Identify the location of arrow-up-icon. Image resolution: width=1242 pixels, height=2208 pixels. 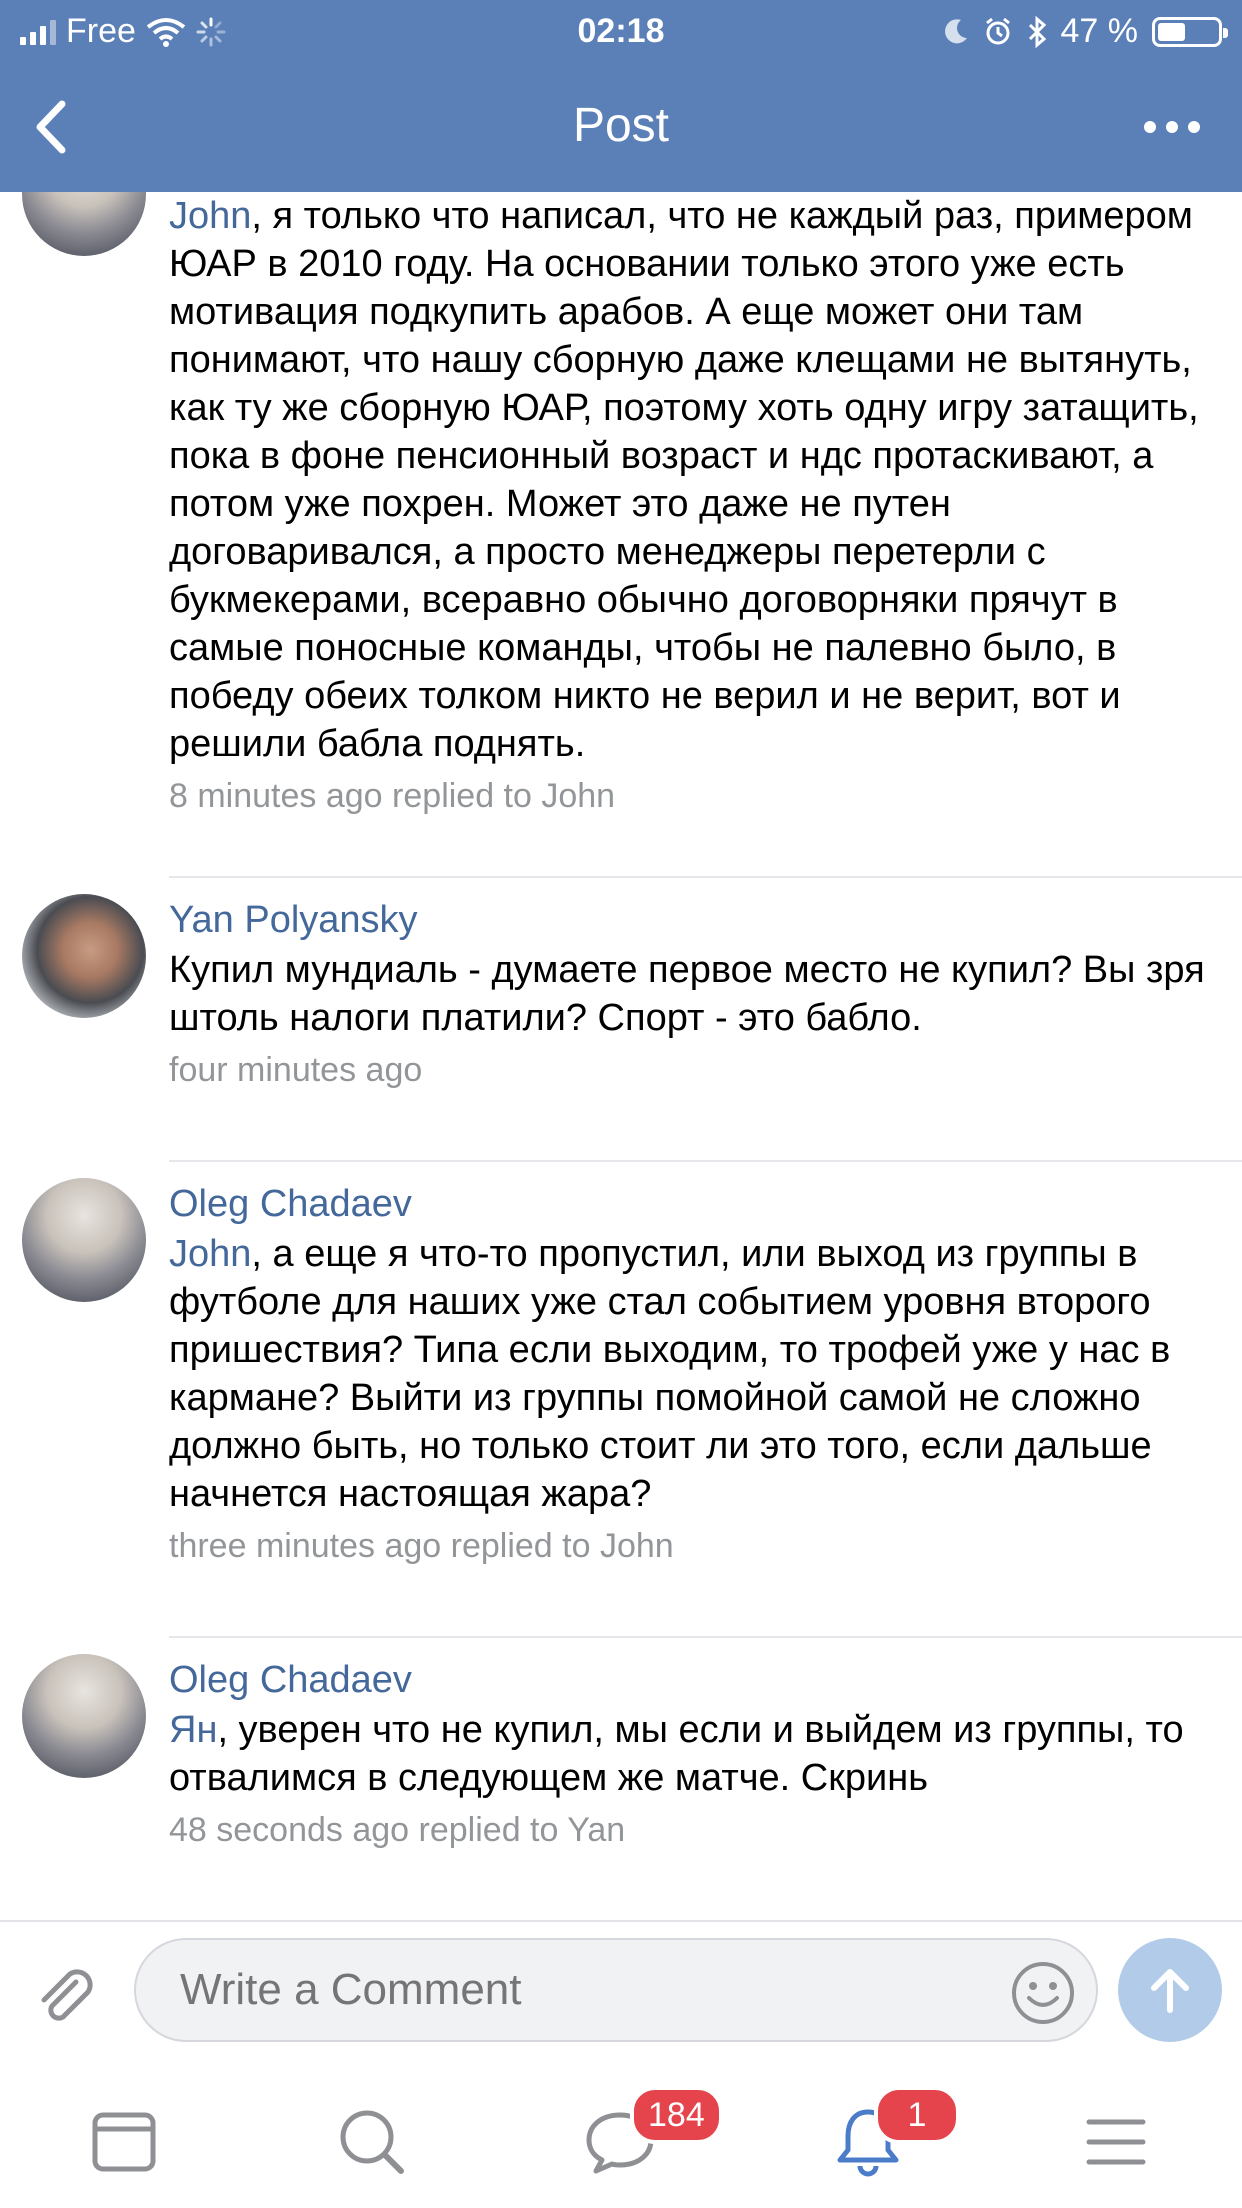
(1170, 1991).